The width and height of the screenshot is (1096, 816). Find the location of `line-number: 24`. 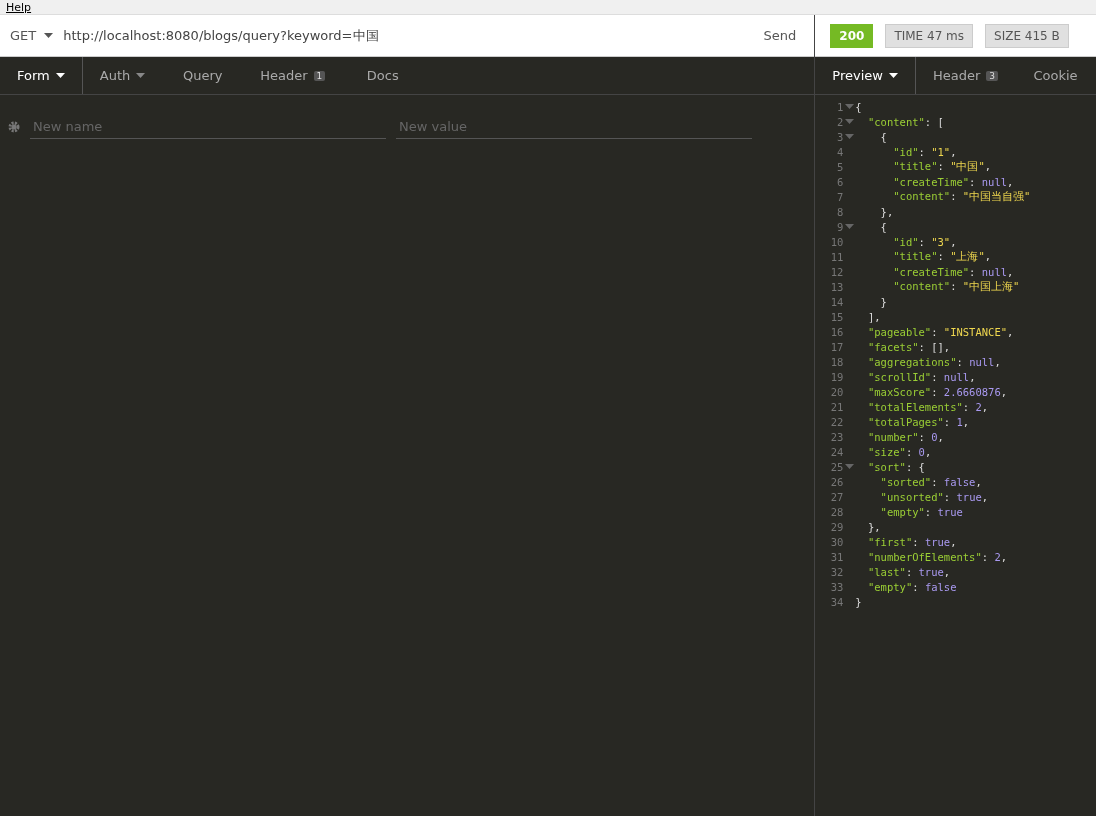

line-number: 24 is located at coordinates (836, 451).